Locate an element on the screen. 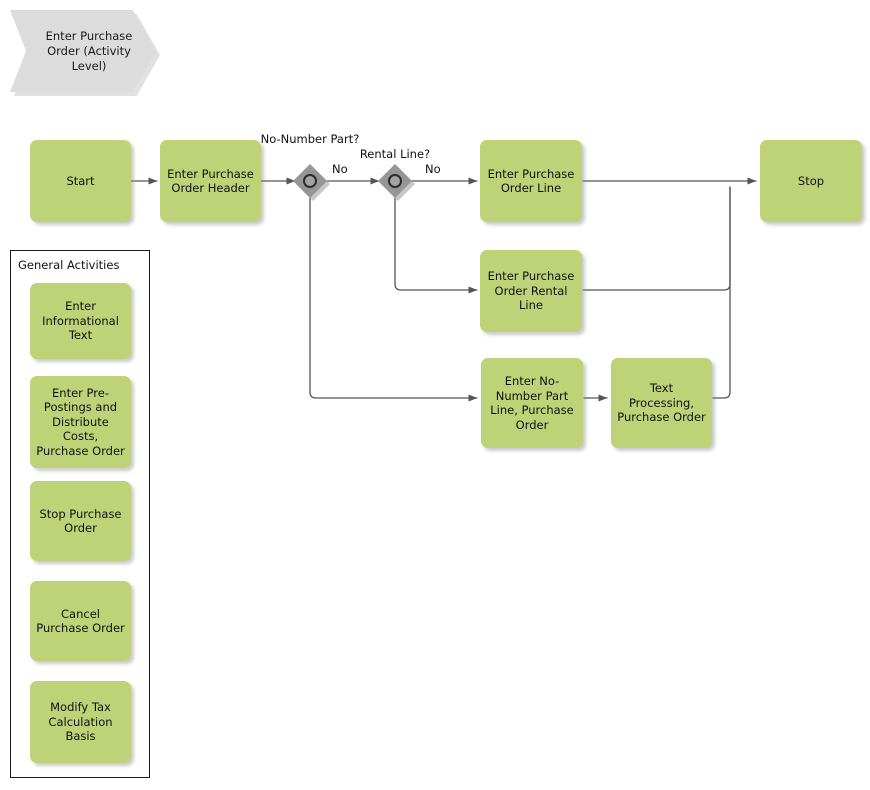  activity-title-shape: Enter Purchase Order (Activity Level) is located at coordinates (85, 53).